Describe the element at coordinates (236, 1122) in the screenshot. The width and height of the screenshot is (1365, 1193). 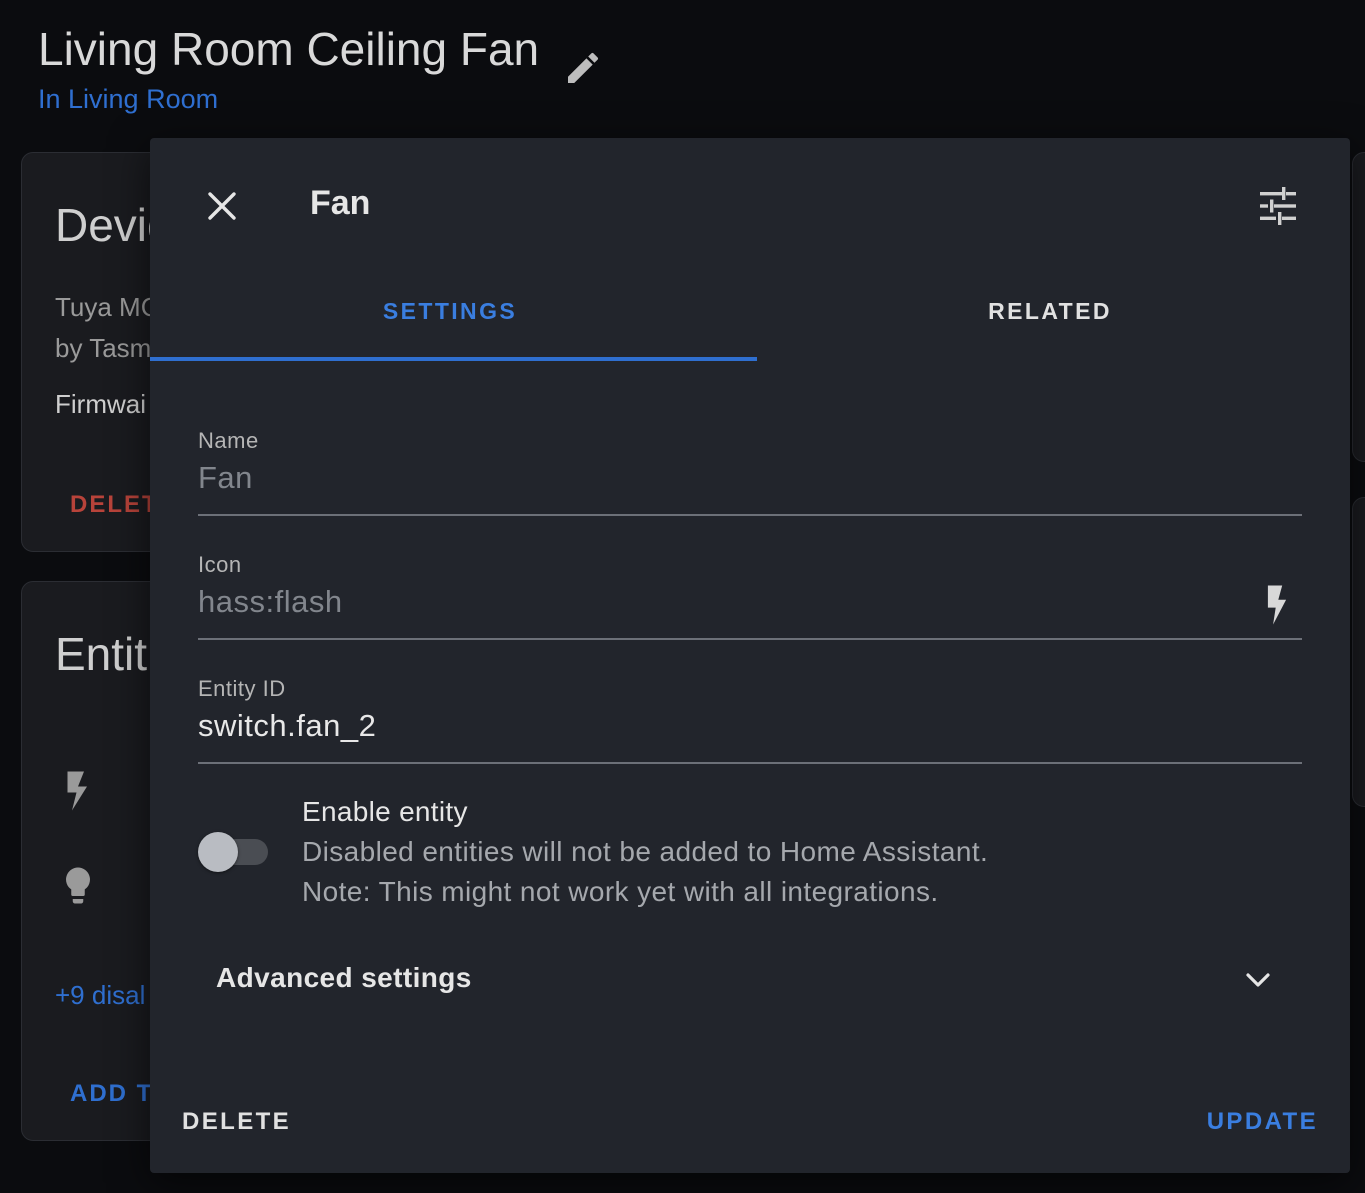
I see `delete-button: DELETE` at that location.